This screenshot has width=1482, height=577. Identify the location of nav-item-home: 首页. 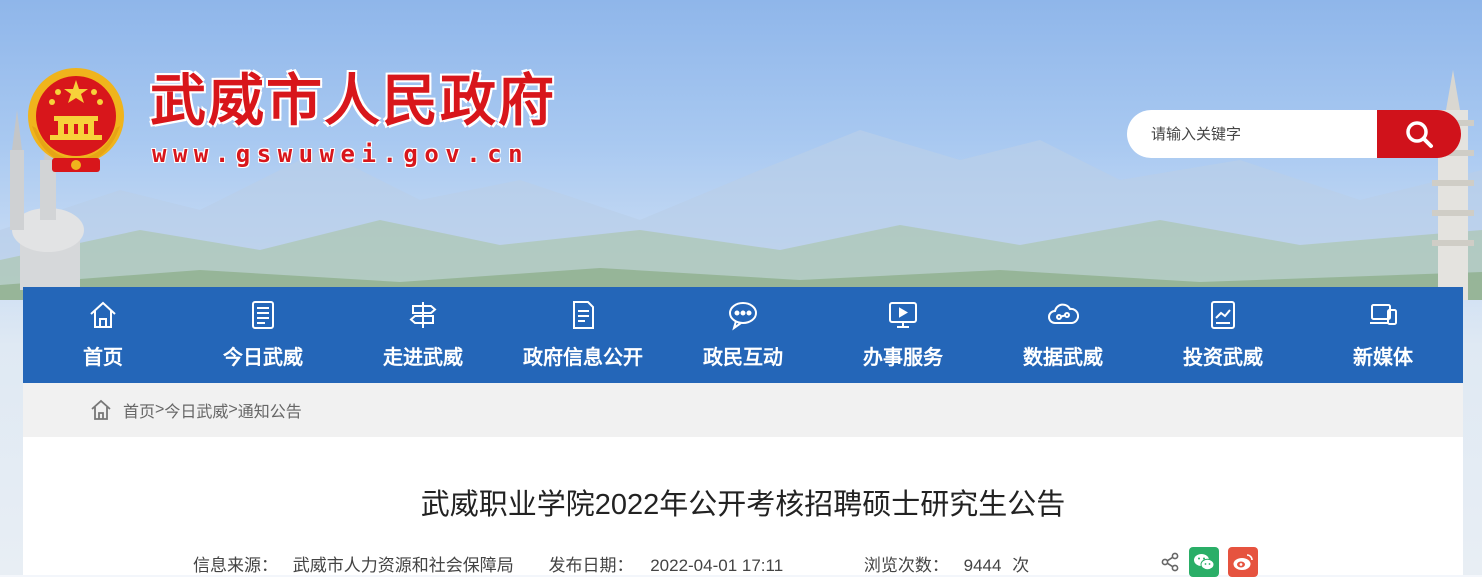
(103, 335).